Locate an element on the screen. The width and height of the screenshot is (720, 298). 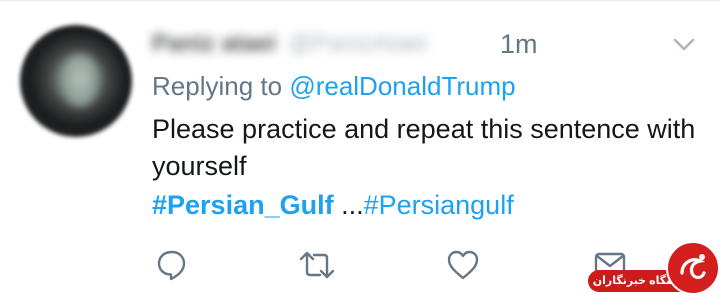
tweet-header: Paniz ataei @PanizAtaei is located at coordinates (289, 44).